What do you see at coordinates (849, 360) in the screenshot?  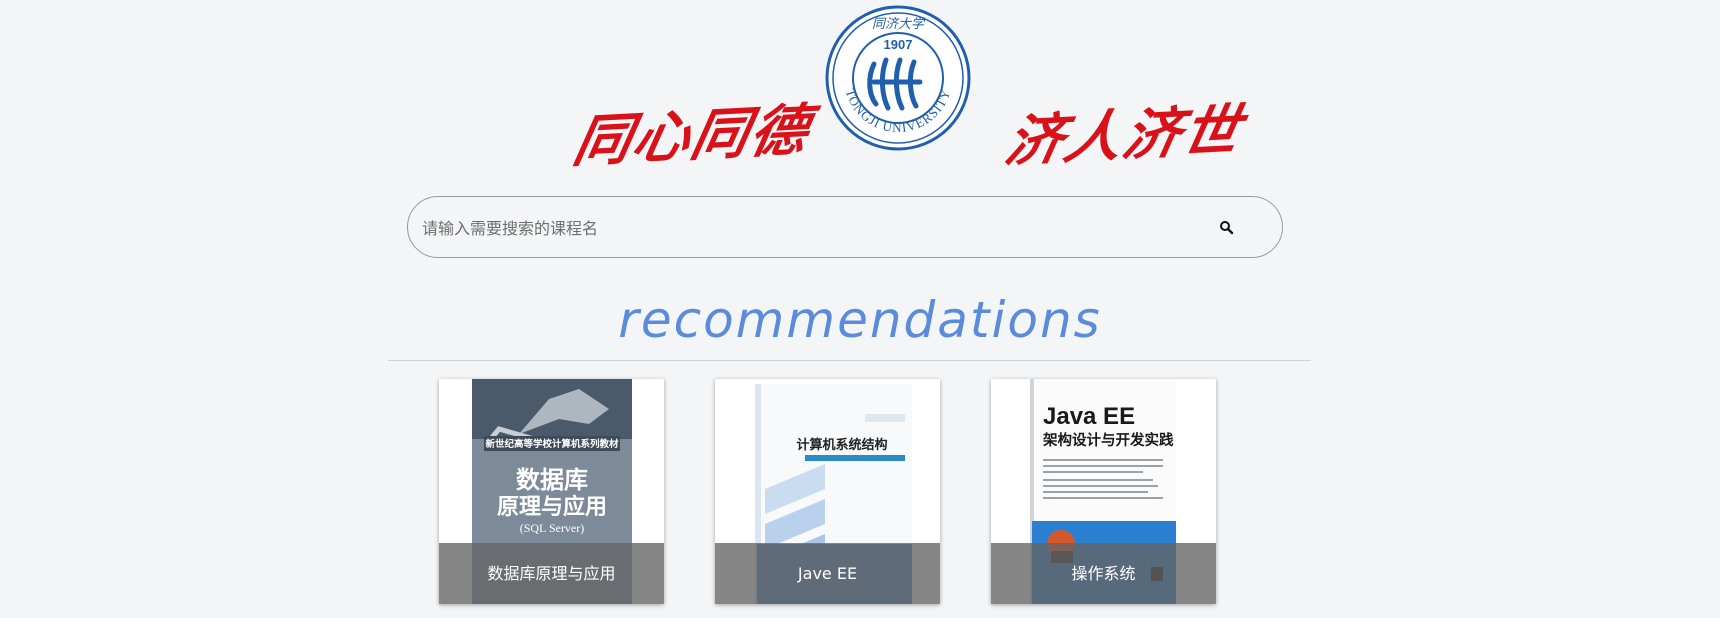 I see `section-divider` at bounding box center [849, 360].